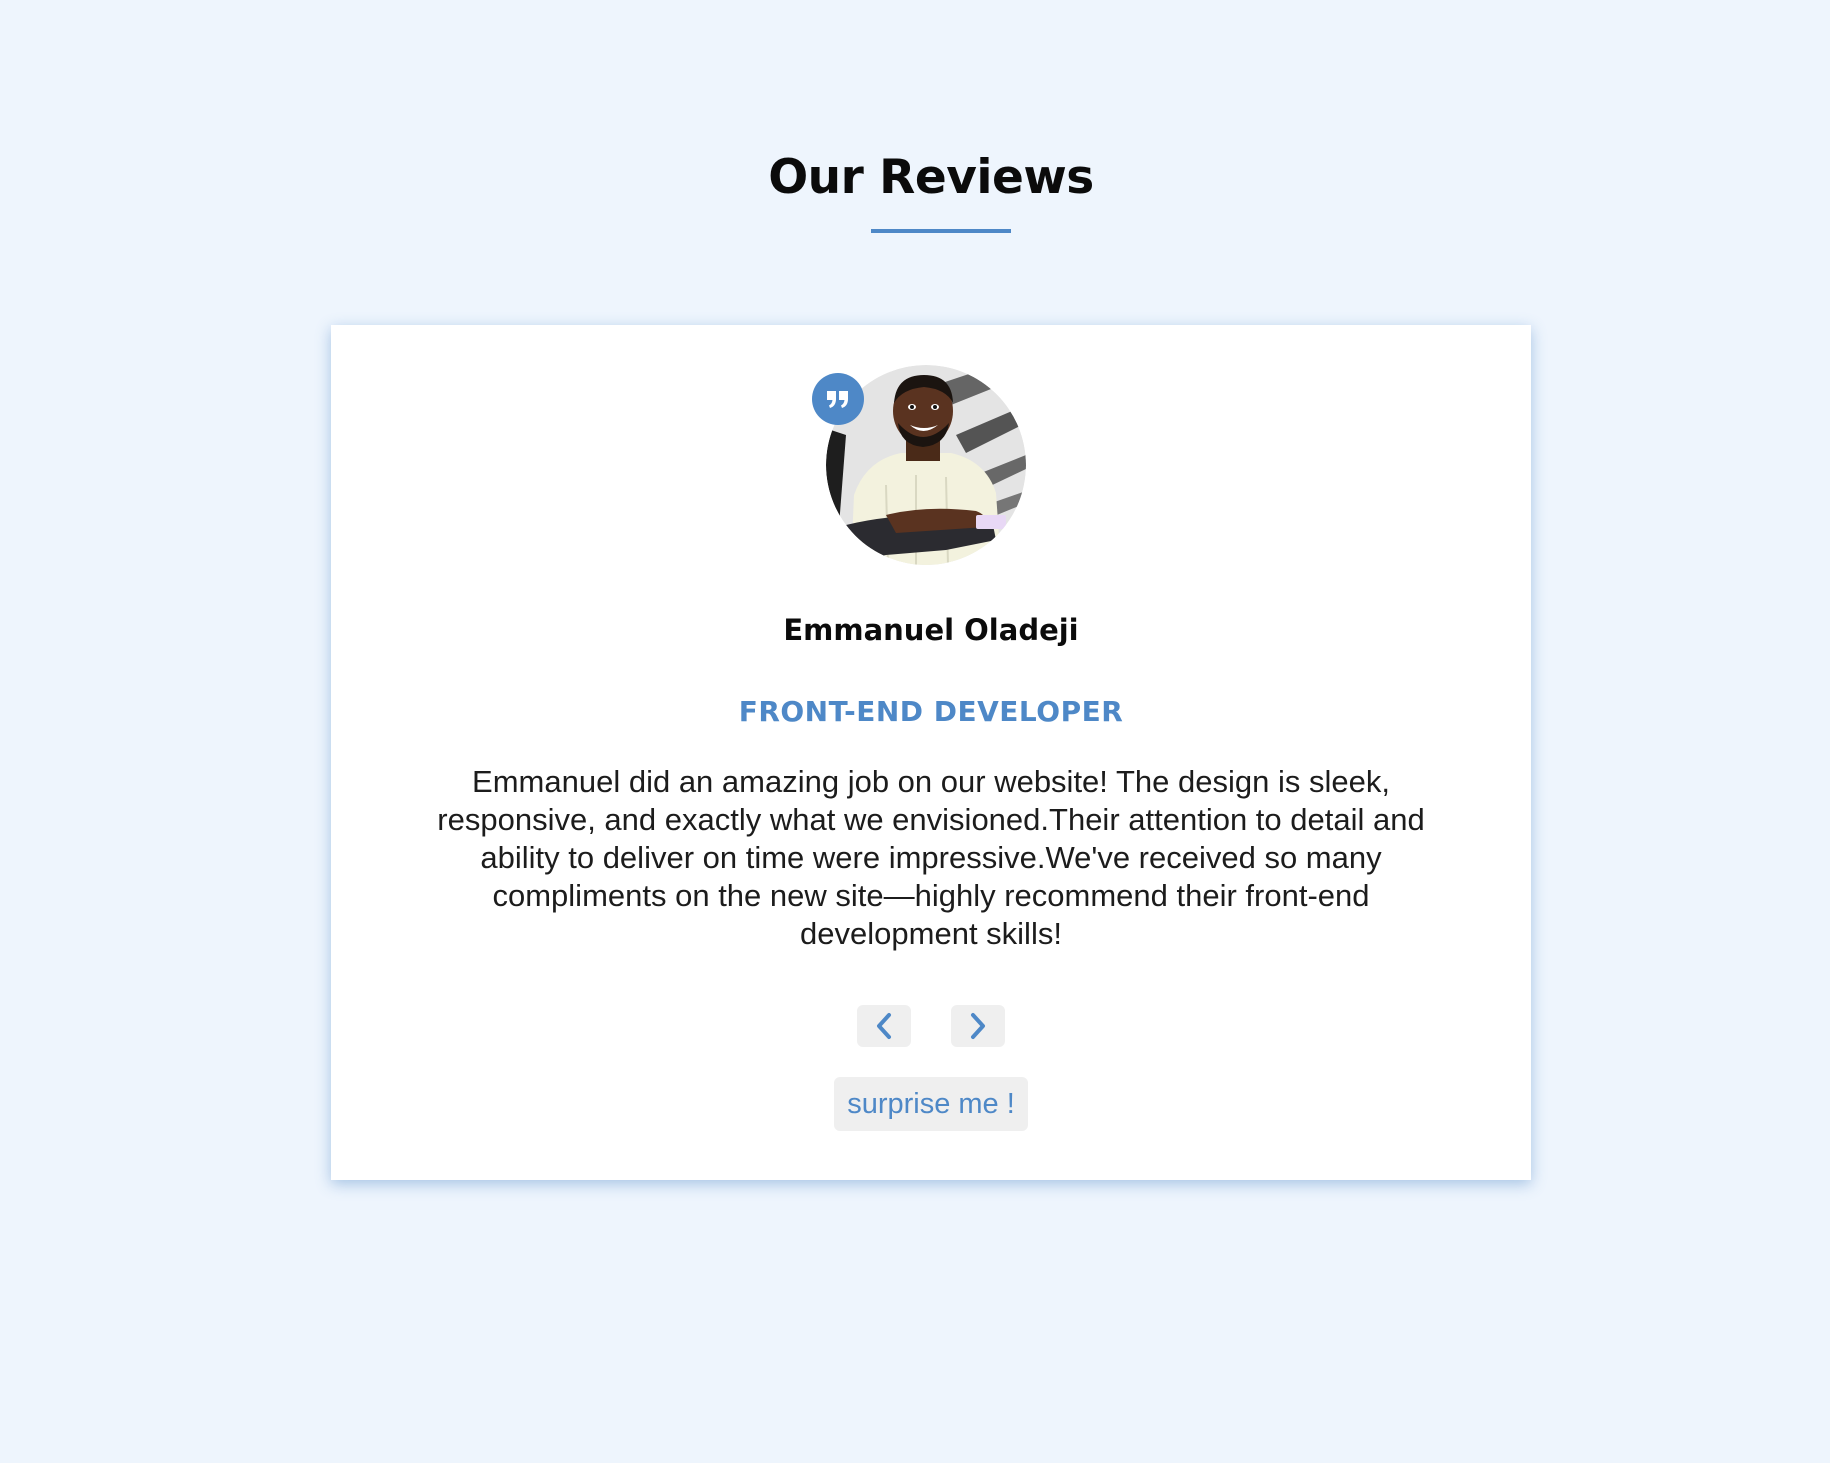  What do you see at coordinates (931, 1104) in the screenshot?
I see `surprise-me-button: surprise me !` at bounding box center [931, 1104].